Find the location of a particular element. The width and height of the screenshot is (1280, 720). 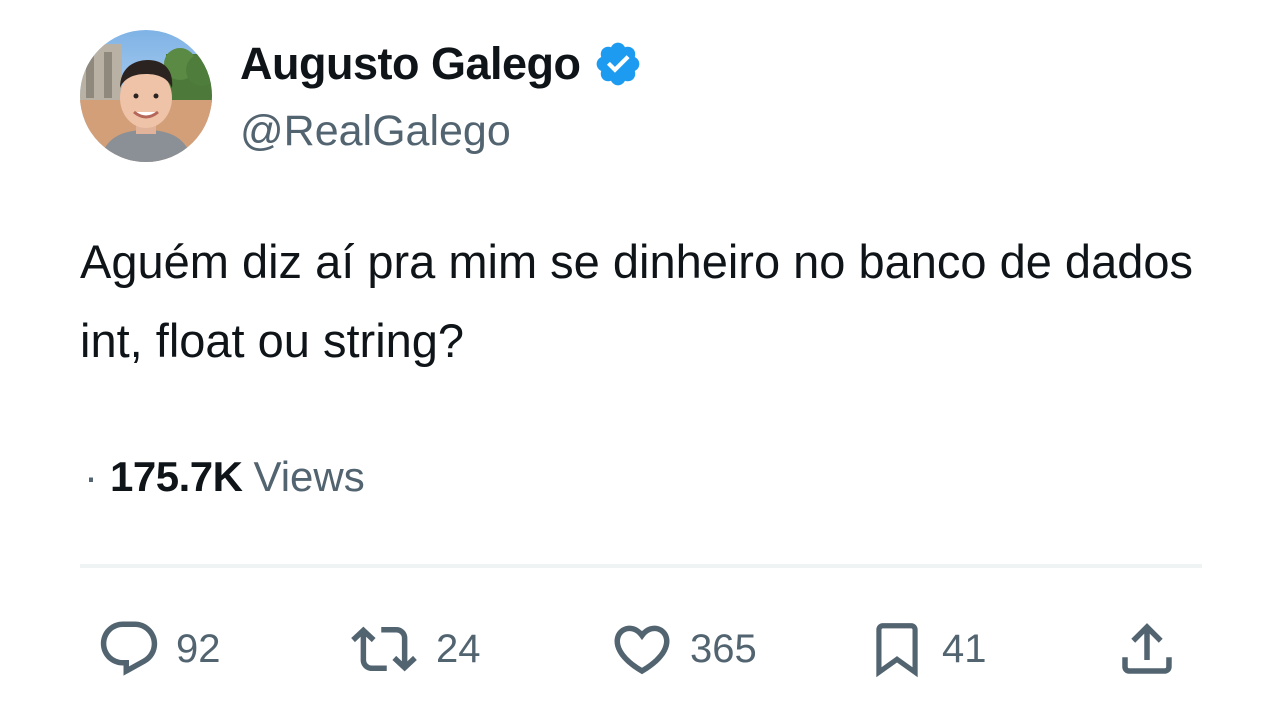

like-button: 365 is located at coordinates (682, 649).